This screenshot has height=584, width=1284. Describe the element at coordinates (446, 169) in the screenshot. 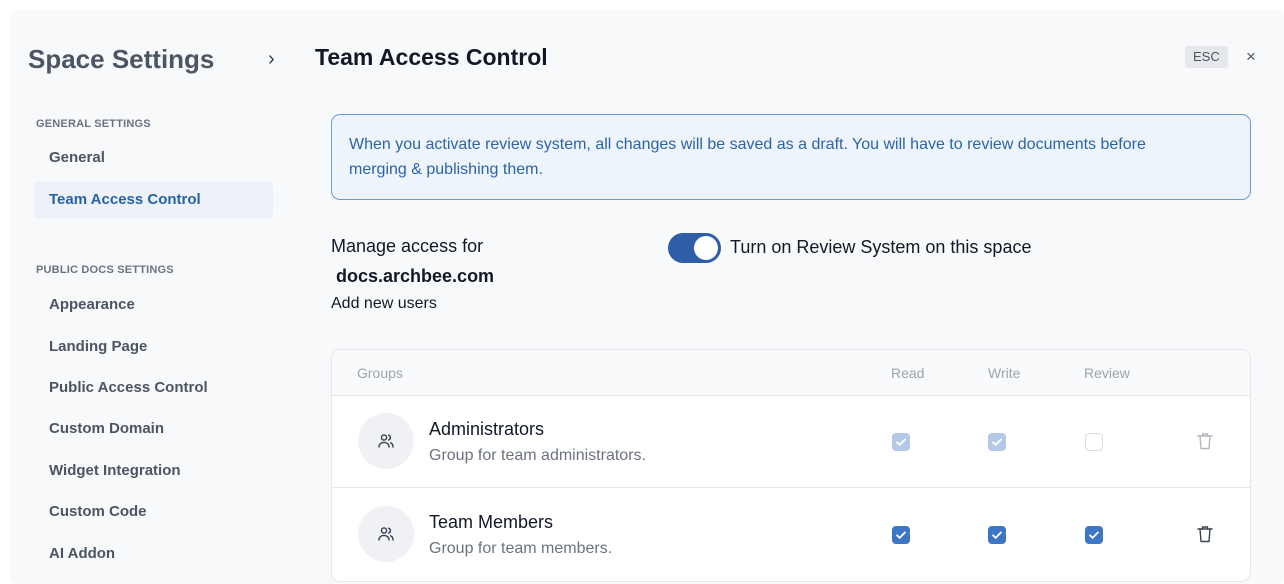

I see `info-text-line-2: merging & publishing them.` at that location.